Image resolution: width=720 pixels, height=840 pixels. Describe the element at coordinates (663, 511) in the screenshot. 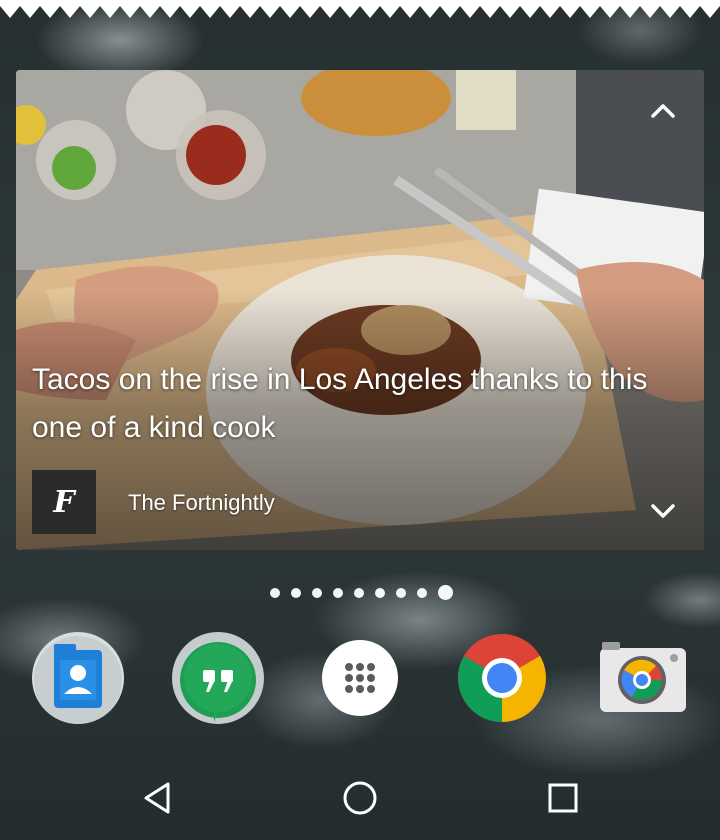

I see `expand-chevron-down-icon` at that location.